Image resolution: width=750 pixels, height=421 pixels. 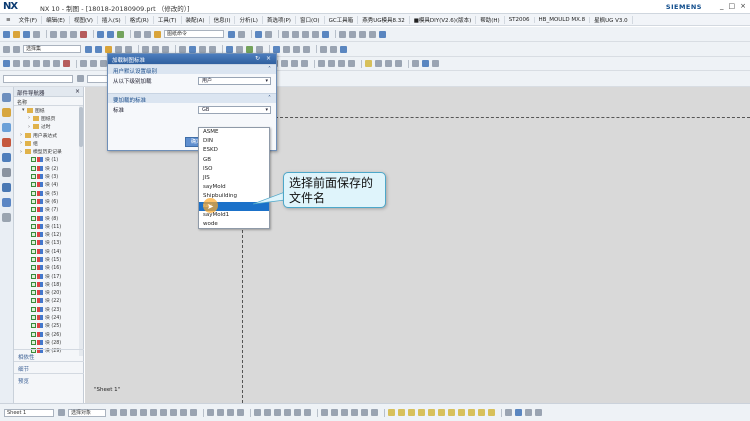 I want to click on menu-analysis: 分析(L), so click(x=249, y=19).